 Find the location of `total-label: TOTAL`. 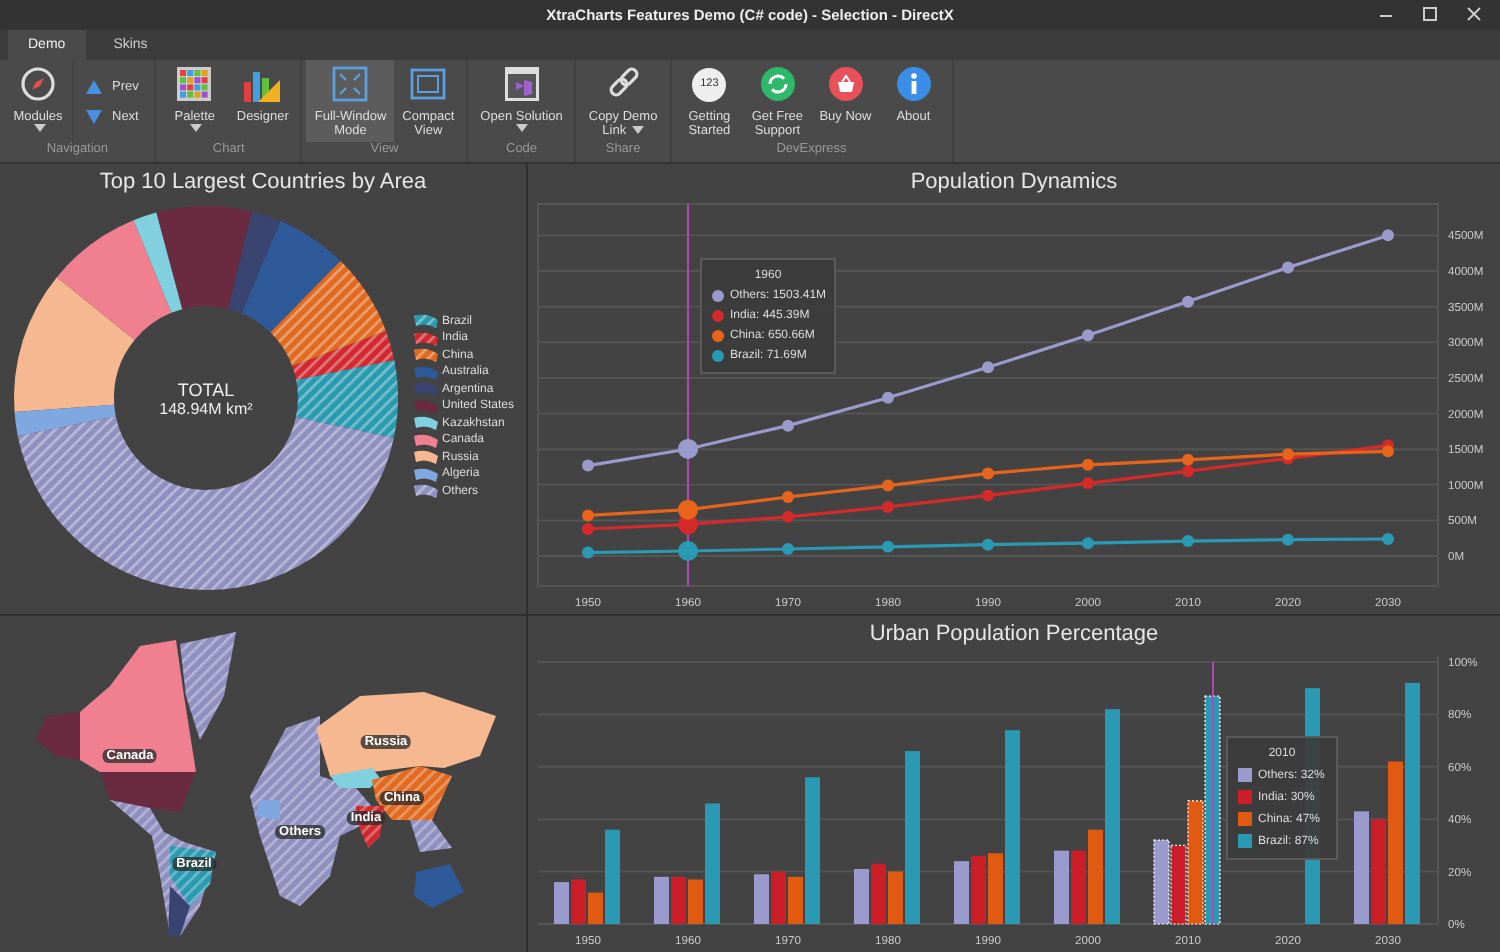

total-label: TOTAL is located at coordinates (206, 389).